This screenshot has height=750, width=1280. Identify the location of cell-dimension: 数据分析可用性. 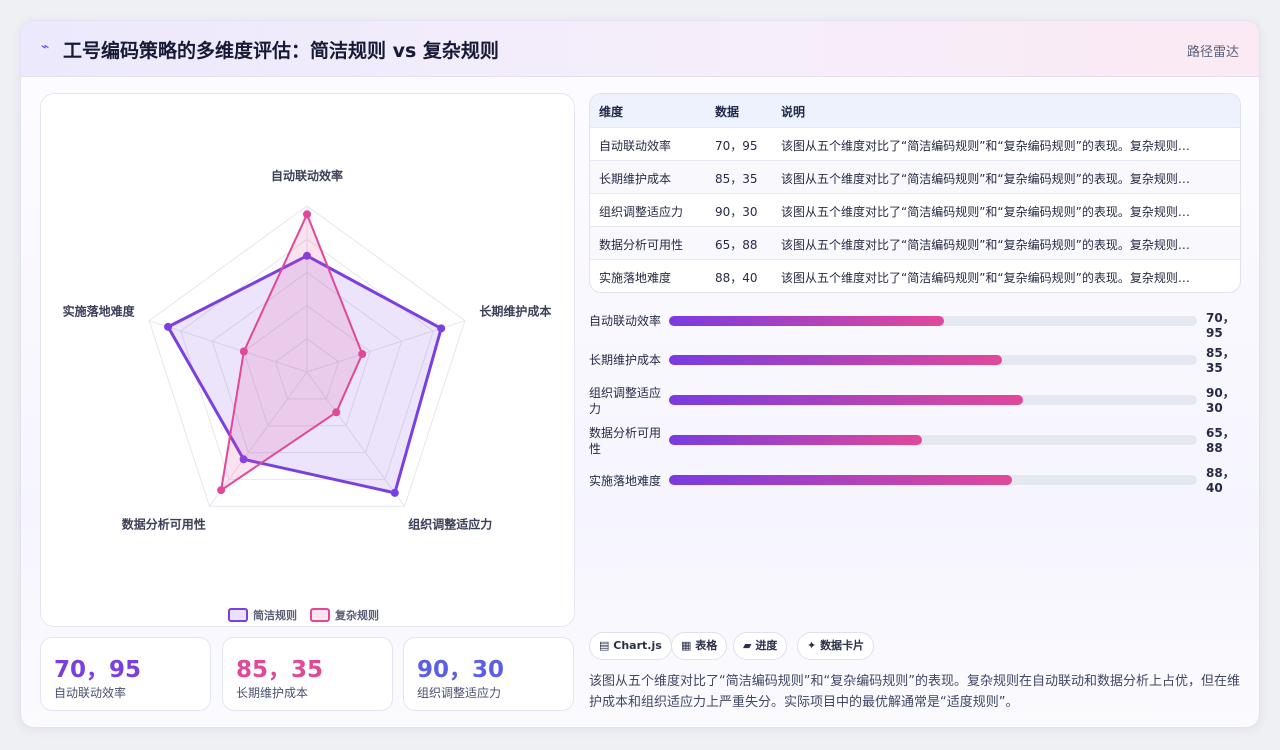
(641, 245).